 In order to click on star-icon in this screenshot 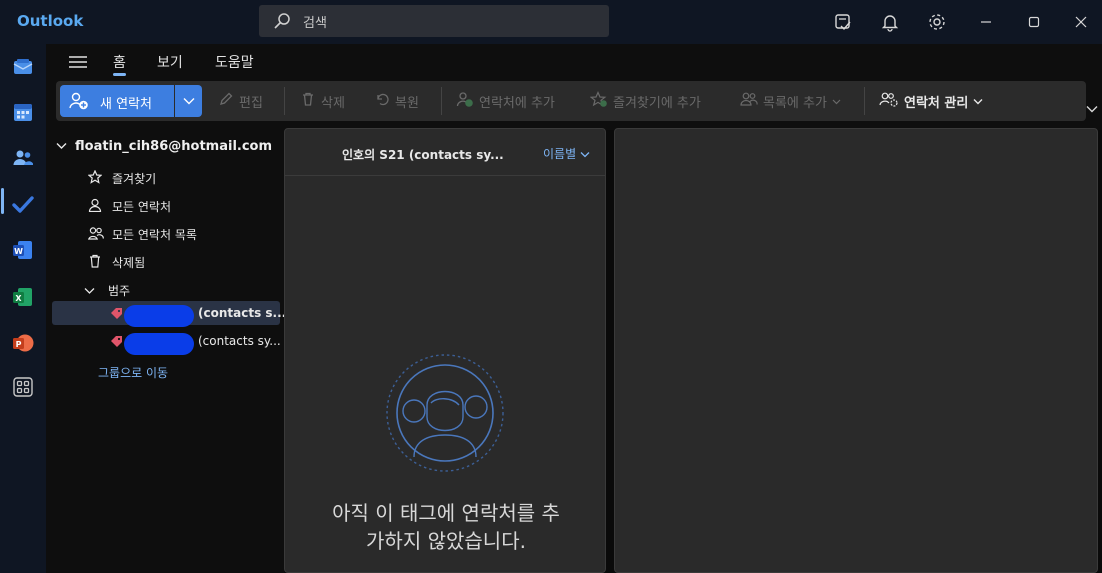, I will do `click(95, 178)`.